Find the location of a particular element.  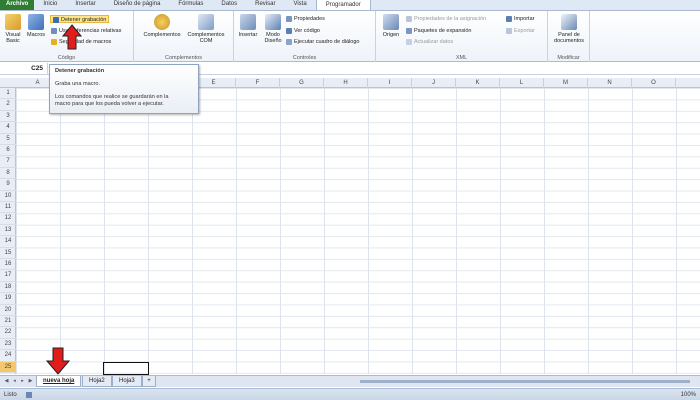

row-header: 4 is located at coordinates (8, 128).